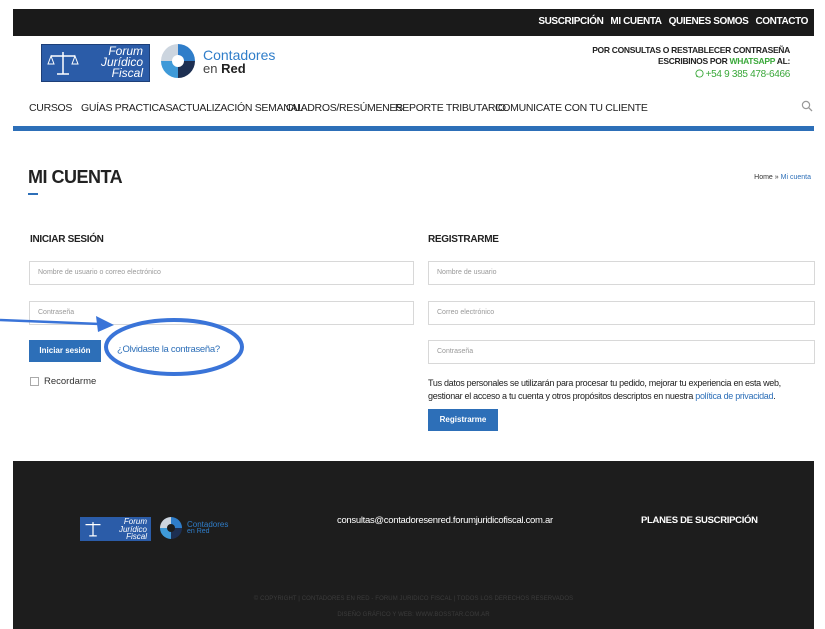 This screenshot has width=825, height=629. I want to click on top-link-suscripcion: SUSCRIPCIÓN, so click(570, 21).